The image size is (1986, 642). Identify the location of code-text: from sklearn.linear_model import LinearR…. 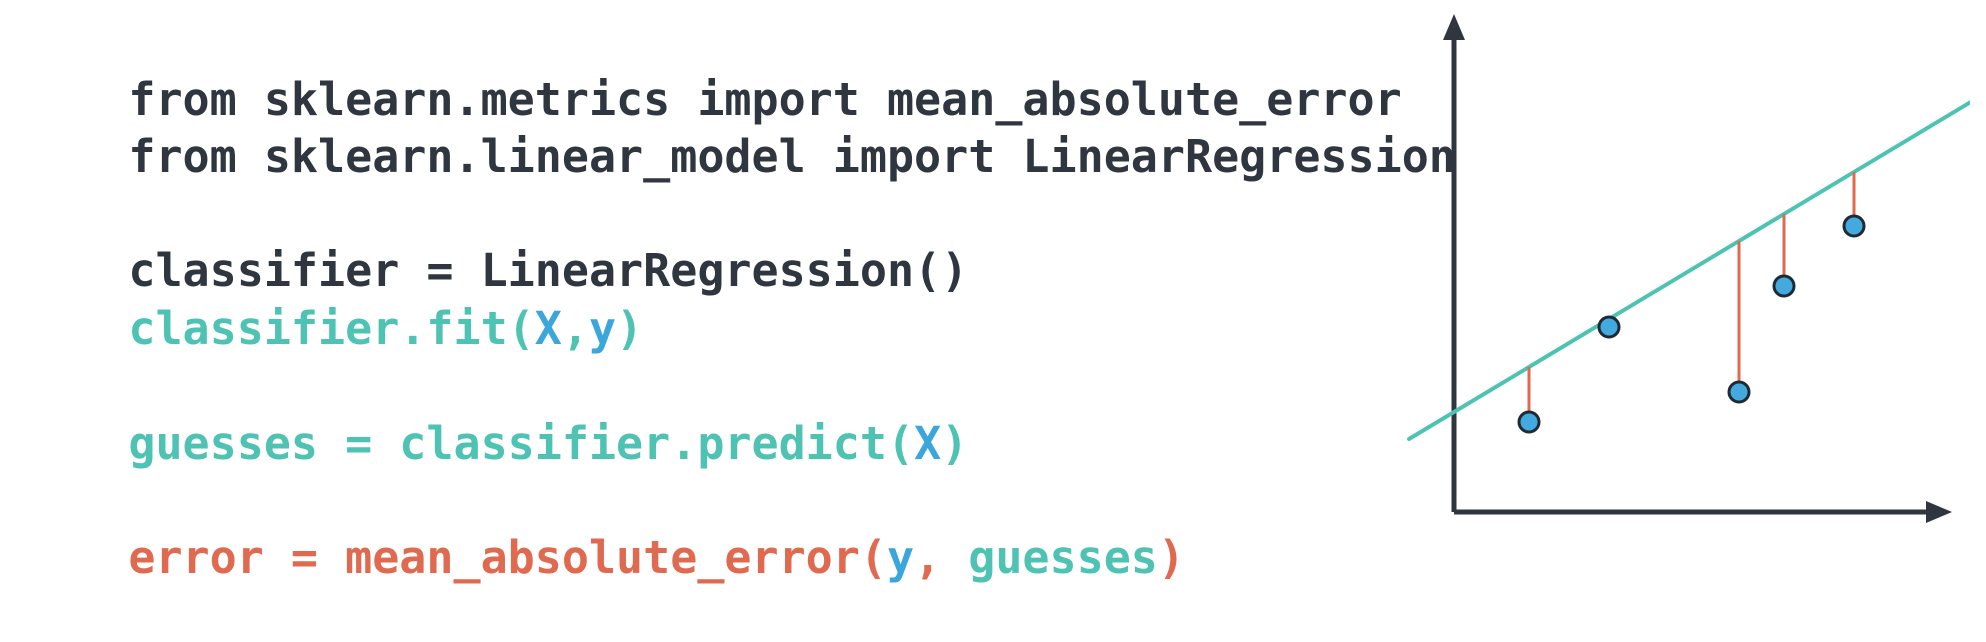
(792, 156).